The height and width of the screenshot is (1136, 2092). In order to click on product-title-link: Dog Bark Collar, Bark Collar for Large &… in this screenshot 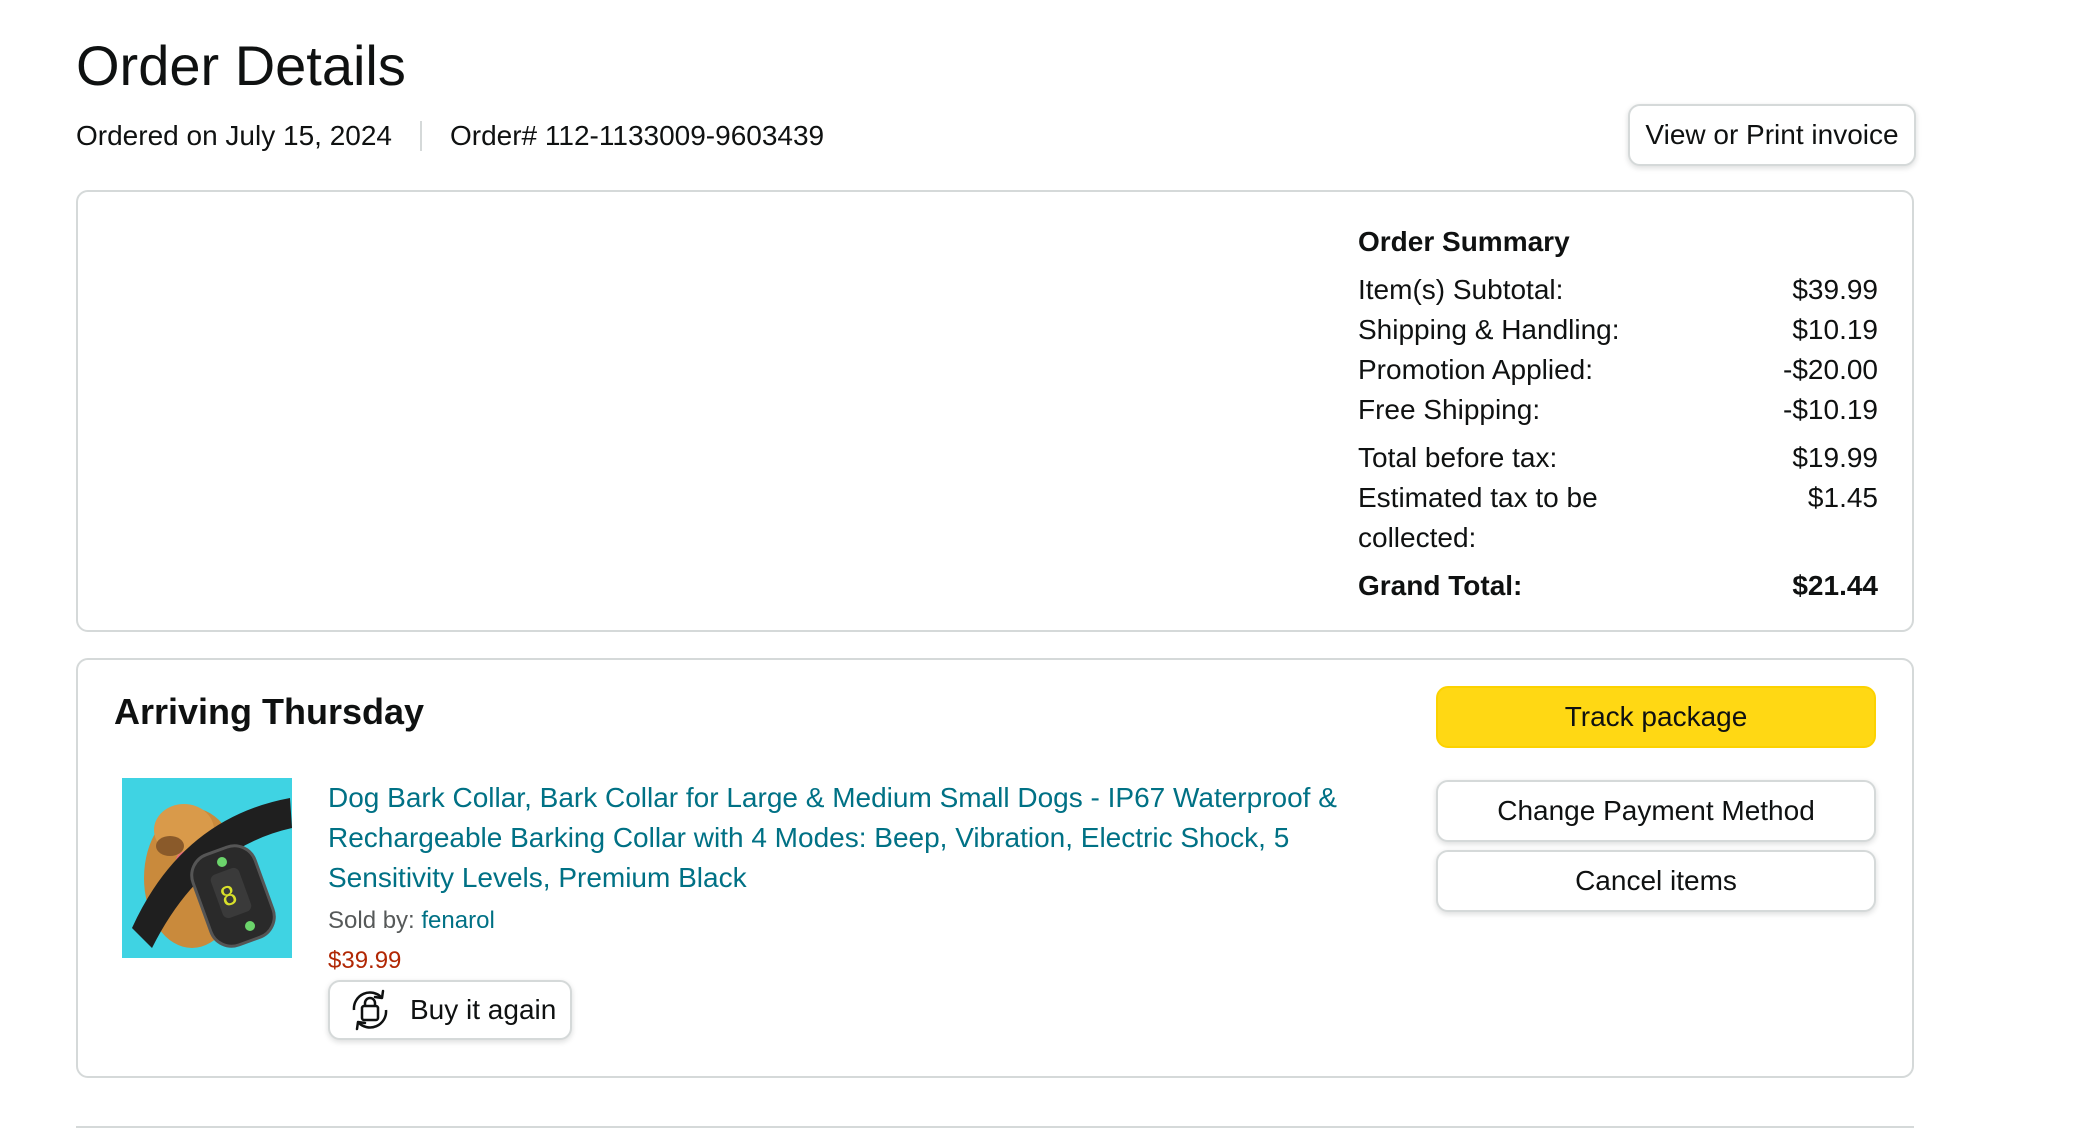, I will do `click(848, 838)`.